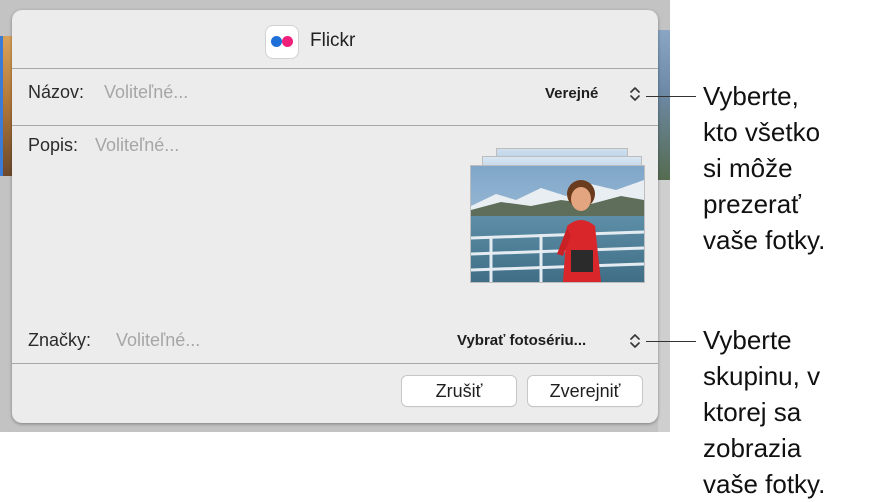 The width and height of the screenshot is (870, 502). I want to click on privacy-popup: Verejné, so click(571, 93).